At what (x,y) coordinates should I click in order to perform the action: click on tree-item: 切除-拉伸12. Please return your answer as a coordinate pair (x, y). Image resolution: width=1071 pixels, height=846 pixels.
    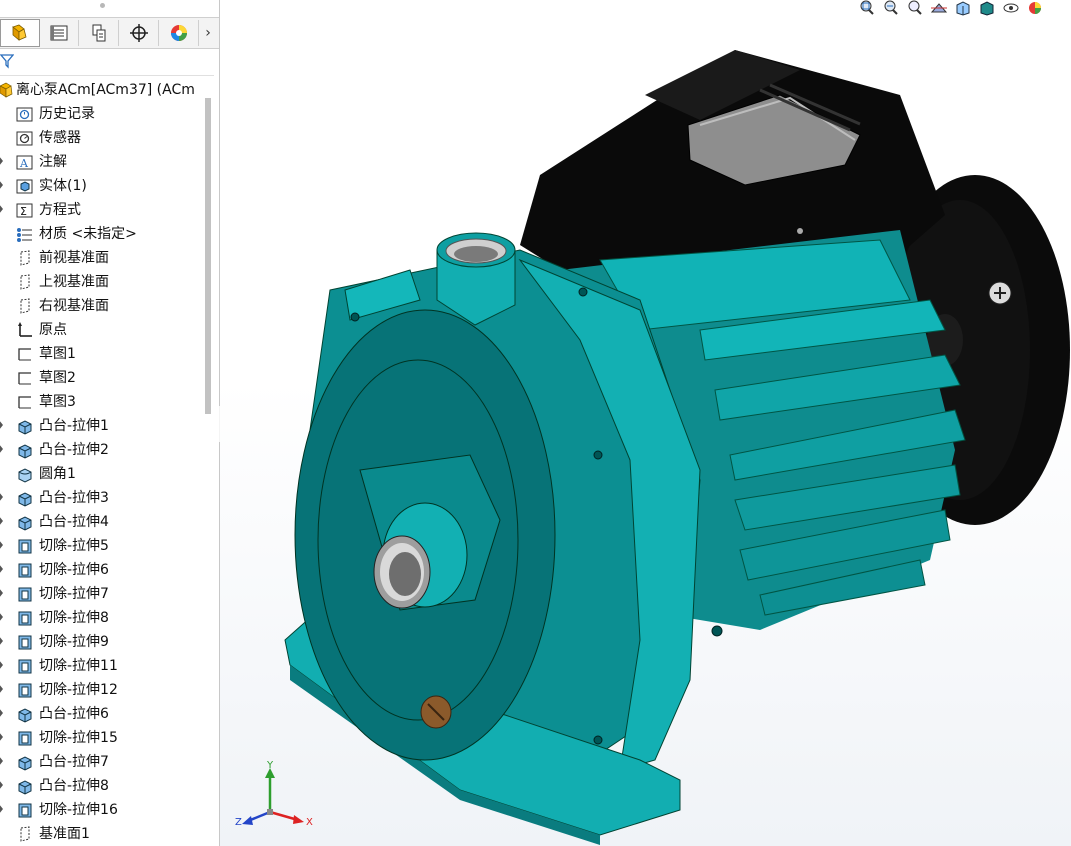
    Looking at the image, I should click on (102, 690).